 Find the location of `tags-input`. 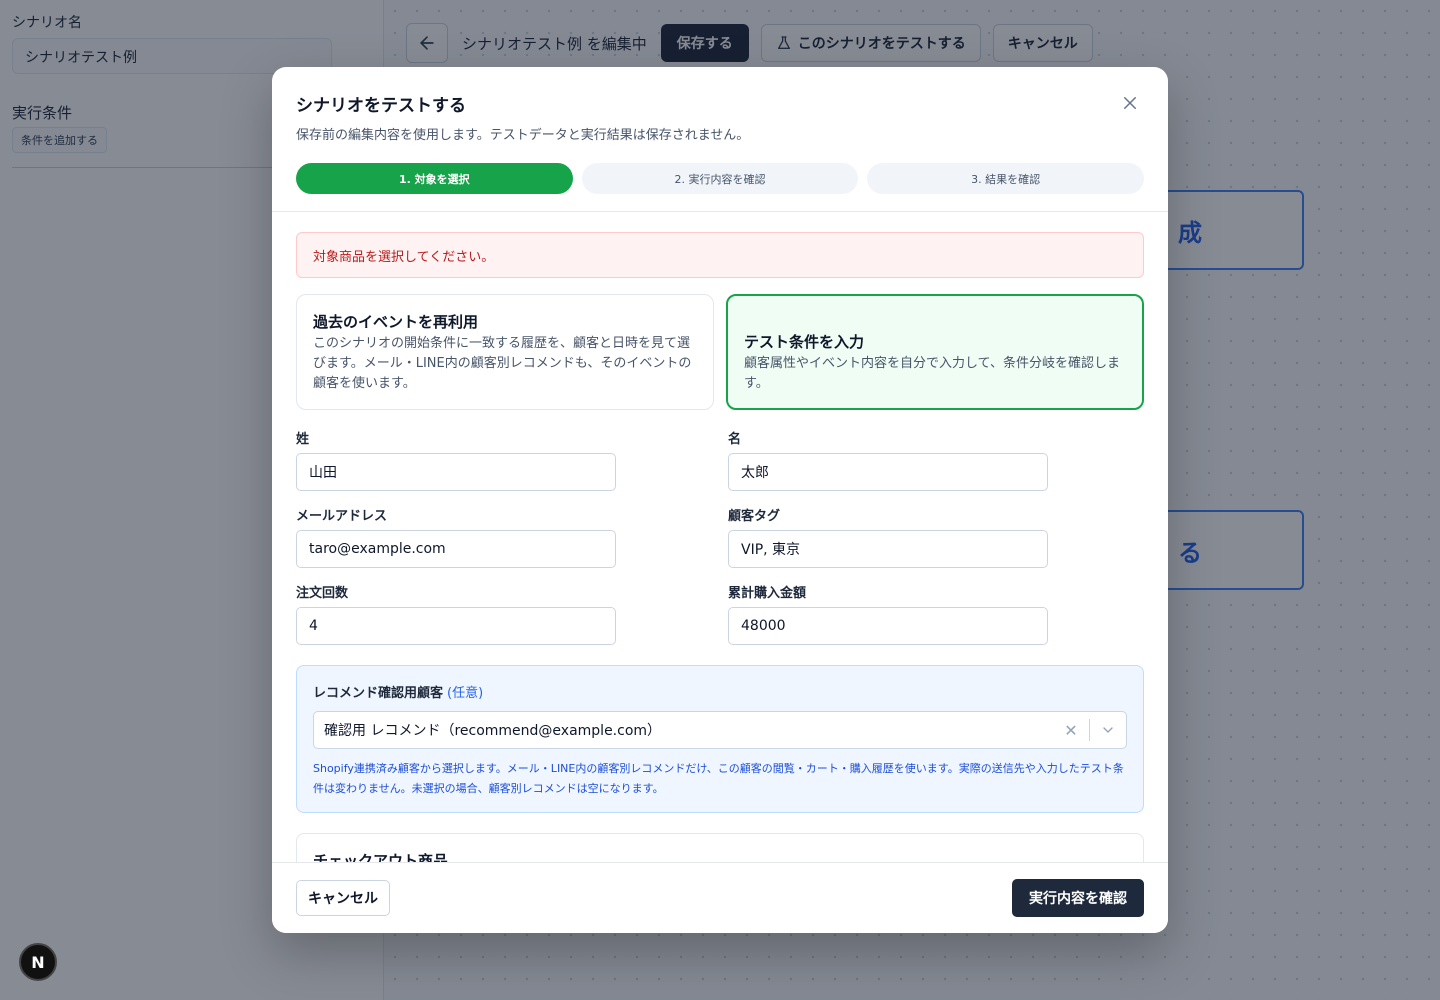

tags-input is located at coordinates (888, 549).